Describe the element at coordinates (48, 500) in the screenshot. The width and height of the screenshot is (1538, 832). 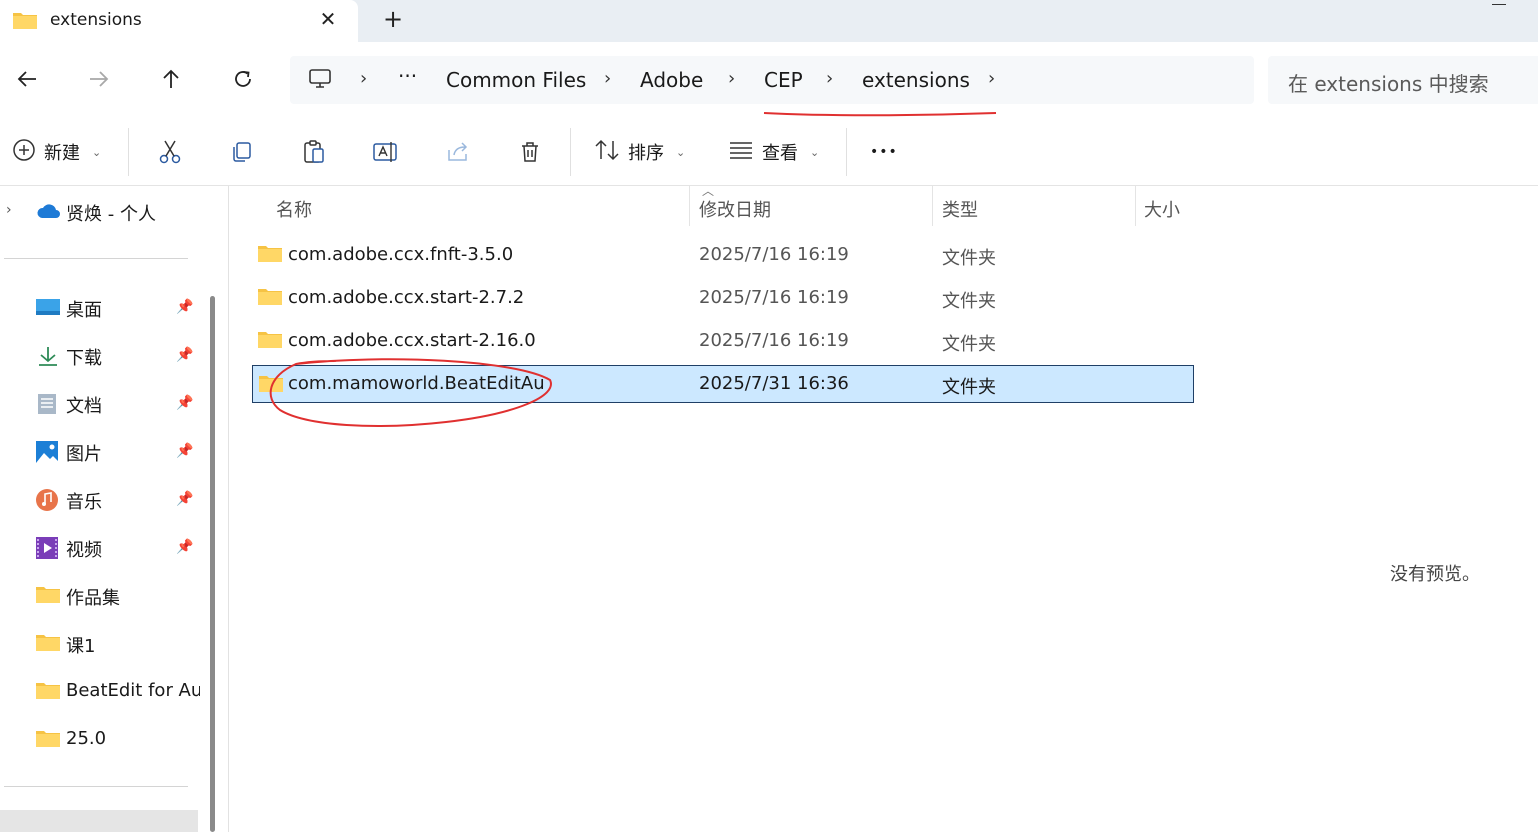
I see `music-icon` at that location.